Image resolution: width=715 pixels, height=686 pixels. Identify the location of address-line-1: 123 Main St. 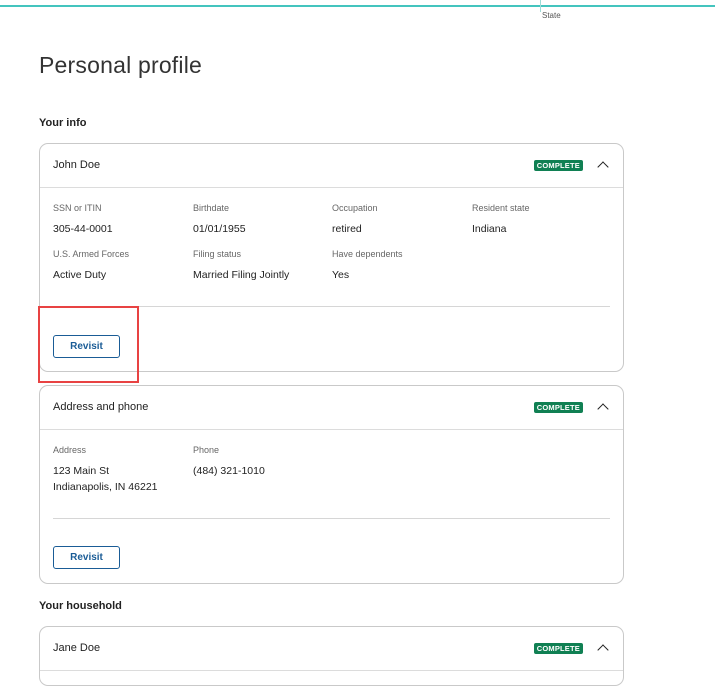
(81, 471).